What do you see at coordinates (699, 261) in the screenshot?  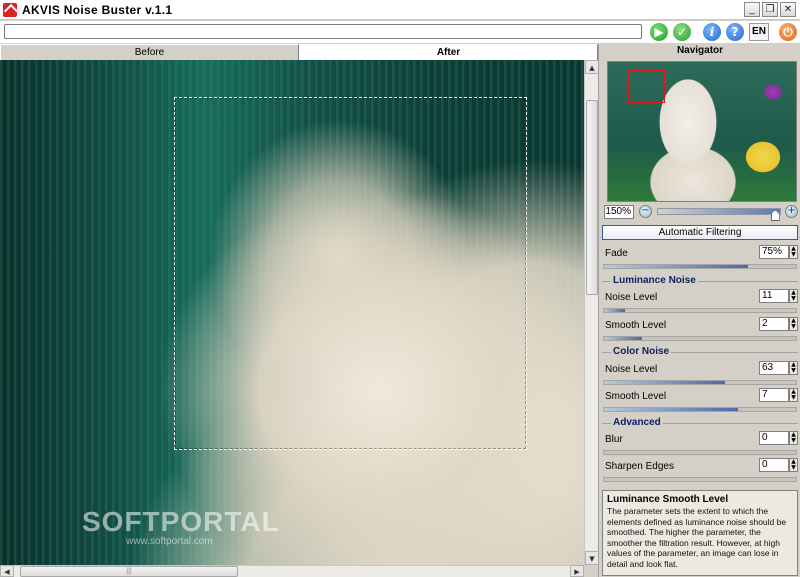 I see `fade-control: Fade 75% ▲ ▼` at bounding box center [699, 261].